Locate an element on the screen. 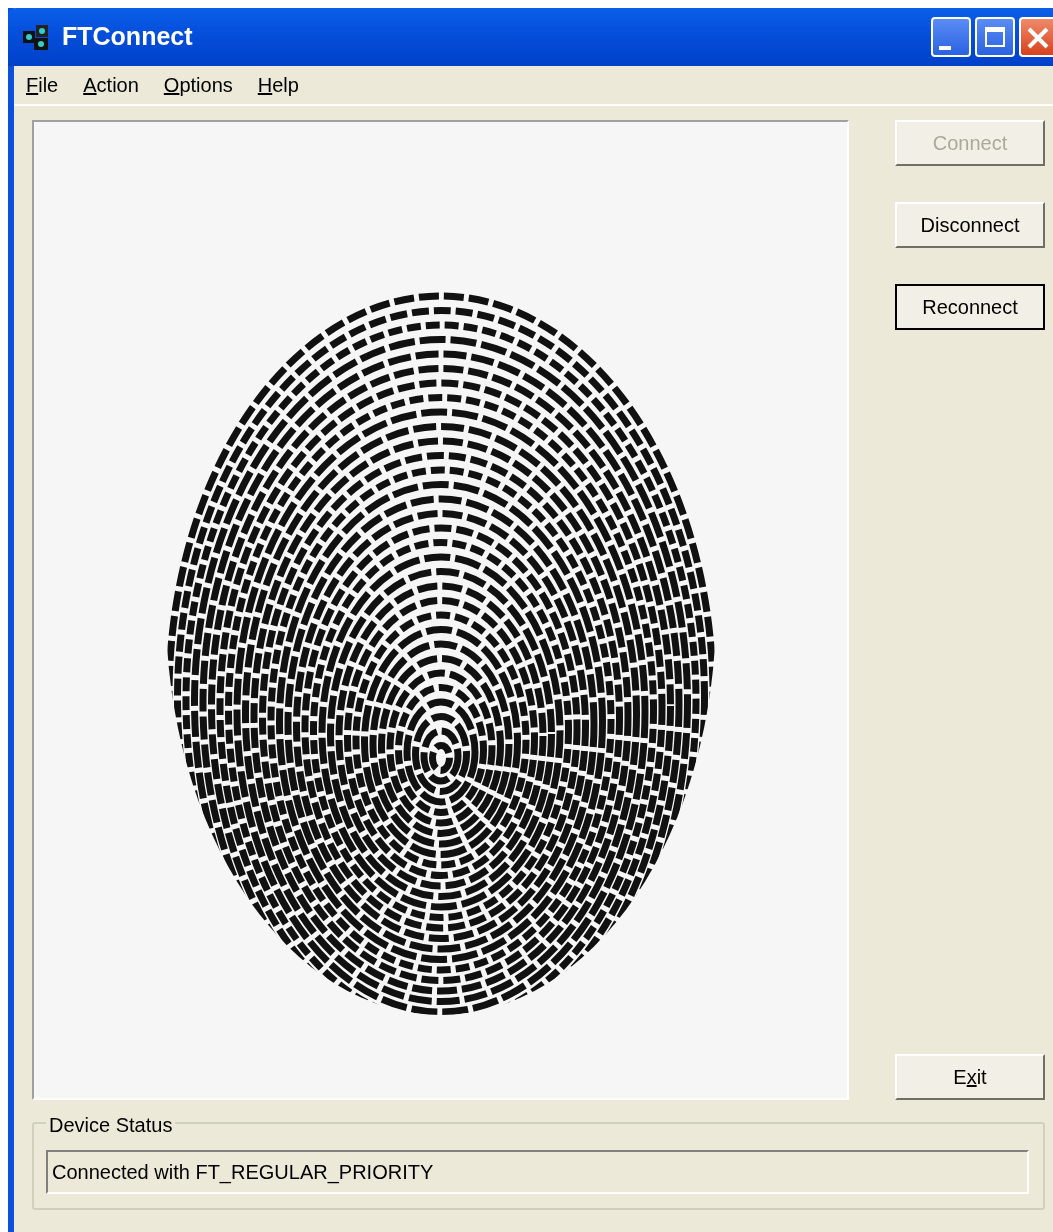  exit-button: Exit is located at coordinates (970, 1077).